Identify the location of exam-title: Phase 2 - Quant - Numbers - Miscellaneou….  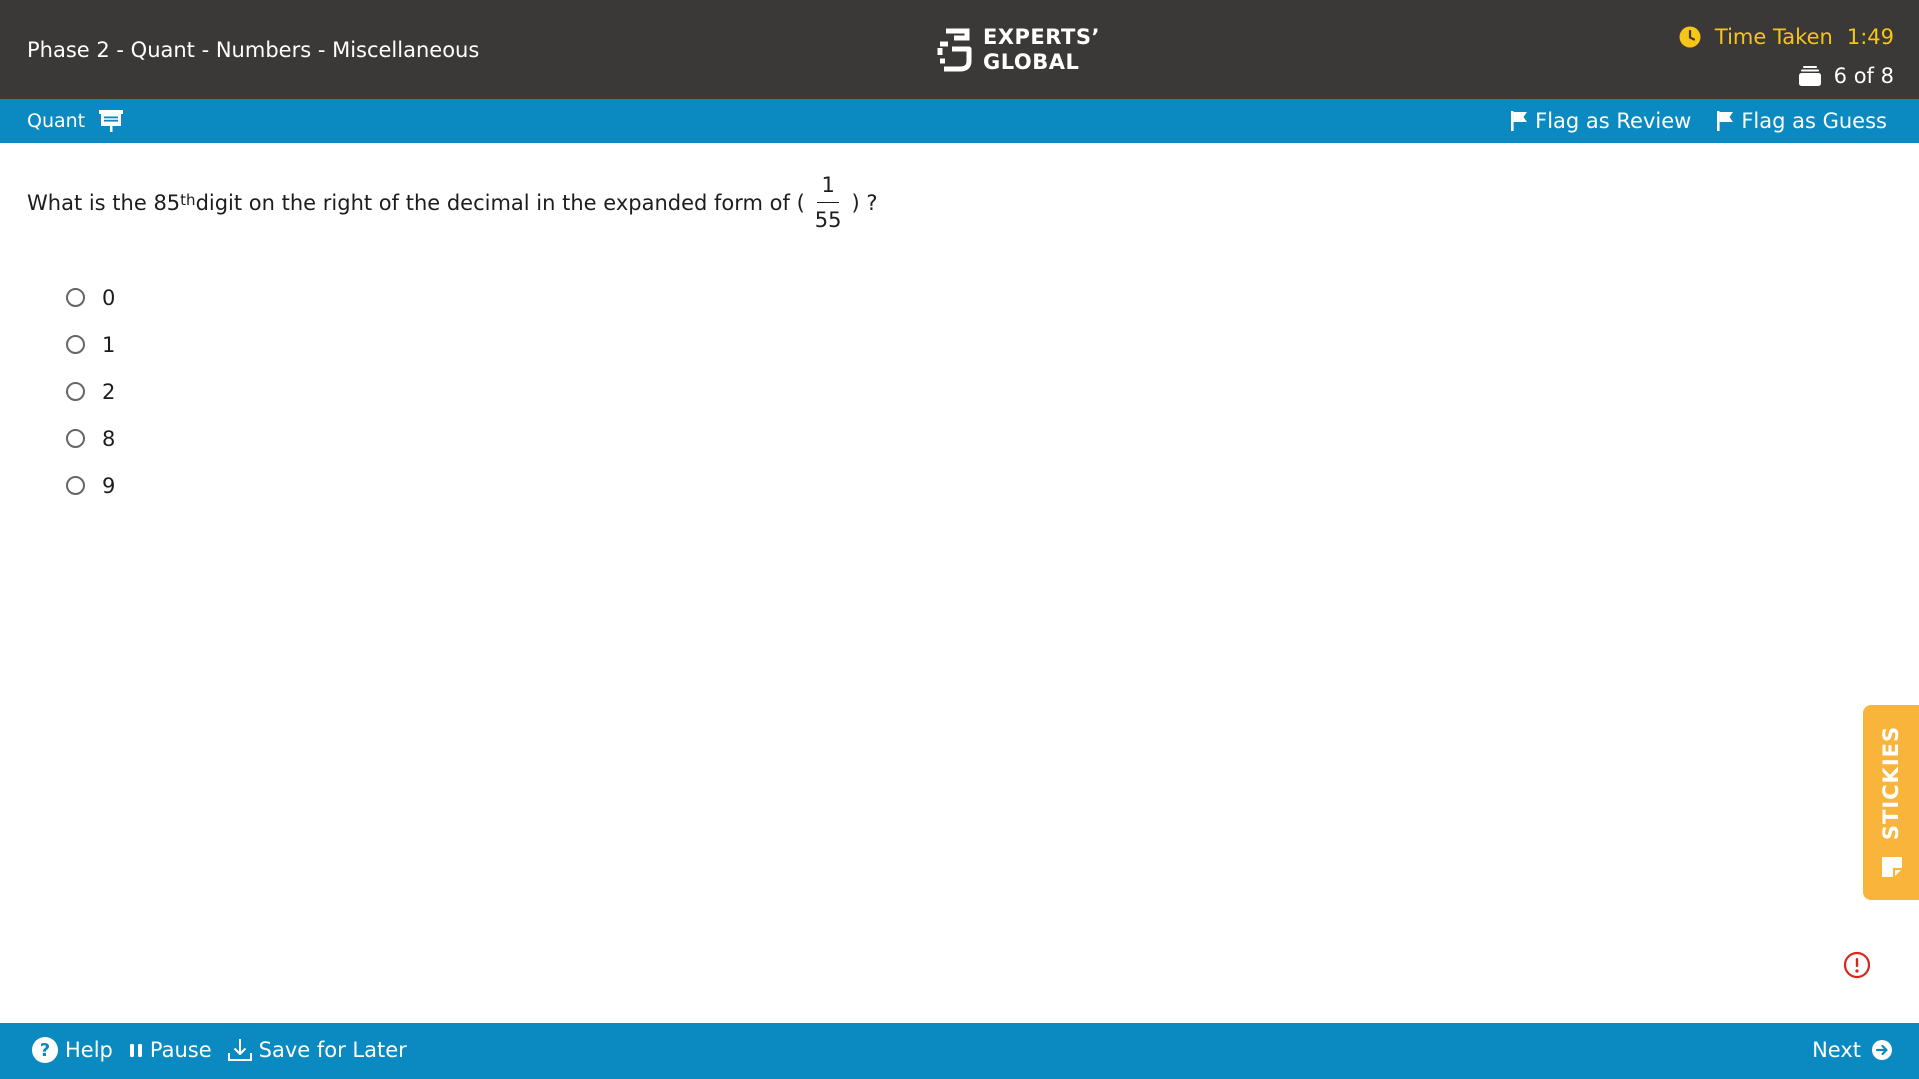
(253, 50).